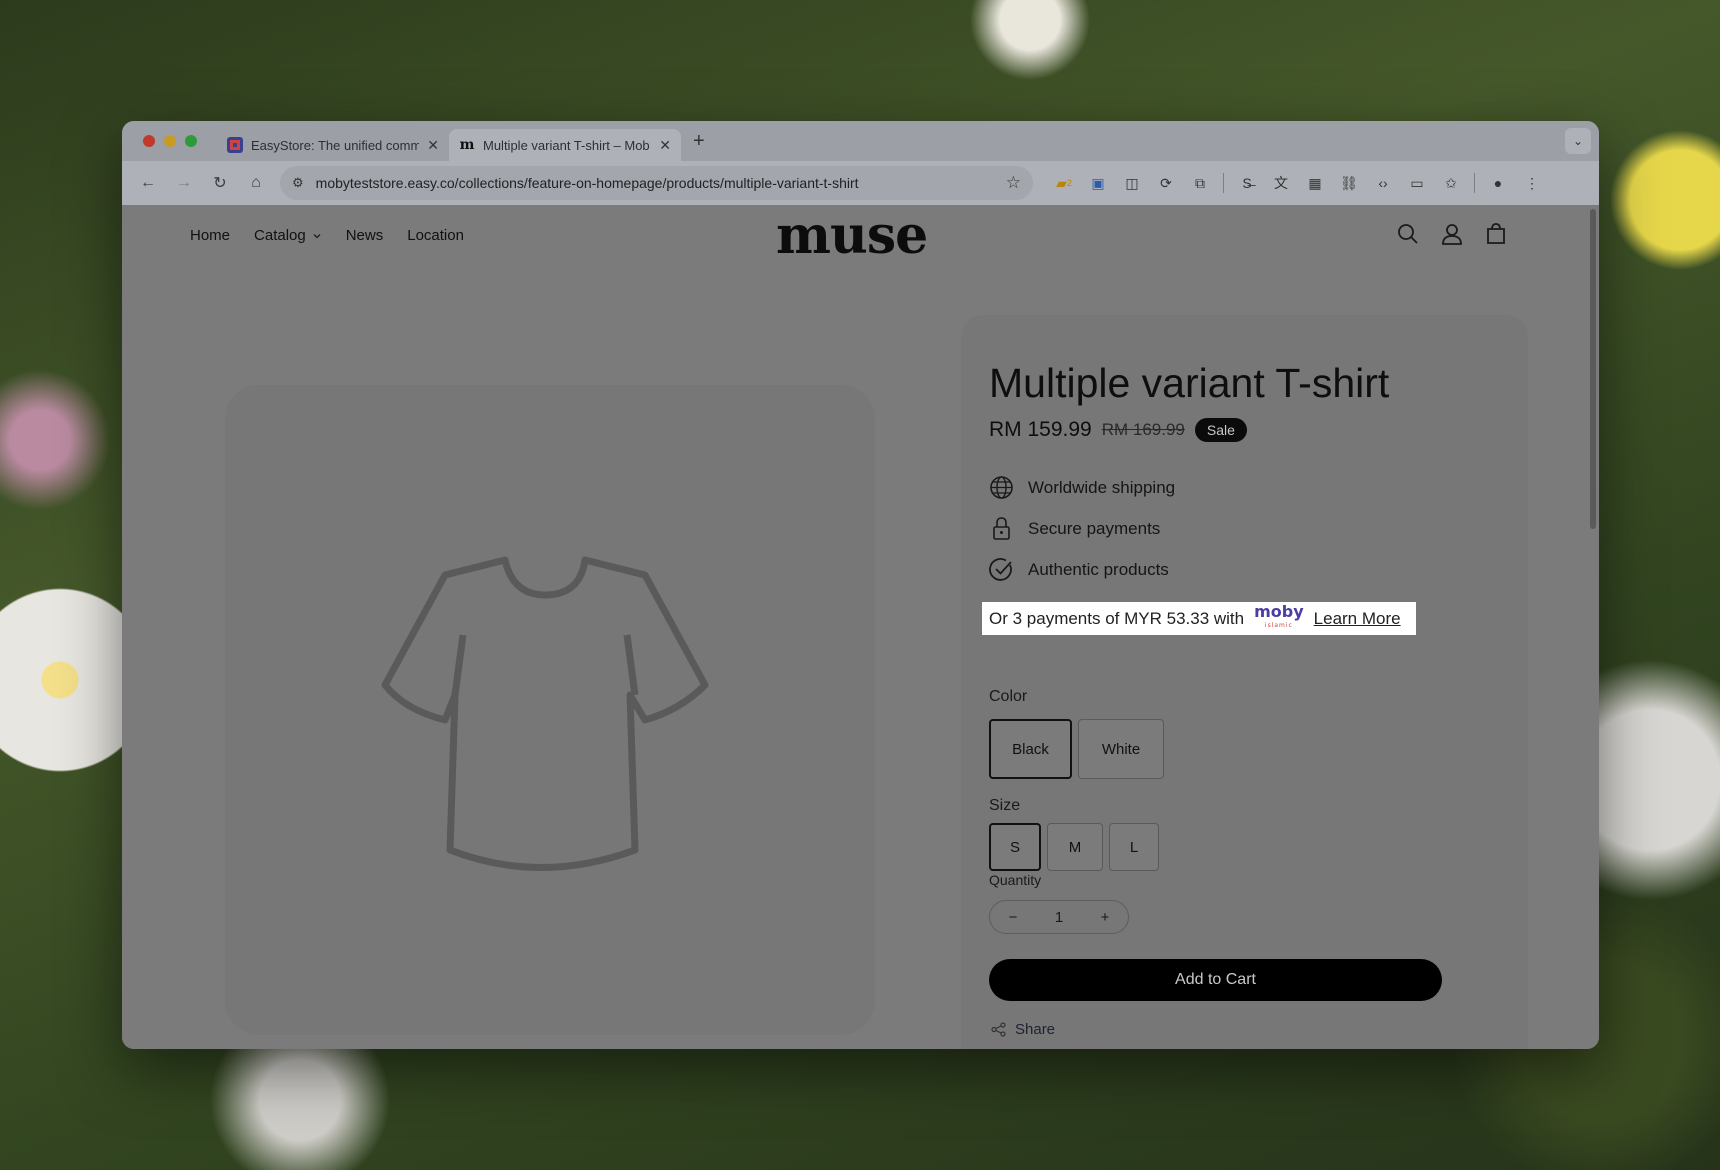 Image resolution: width=1720 pixels, height=1170 pixels. I want to click on size-options: S M L, so click(1074, 847).